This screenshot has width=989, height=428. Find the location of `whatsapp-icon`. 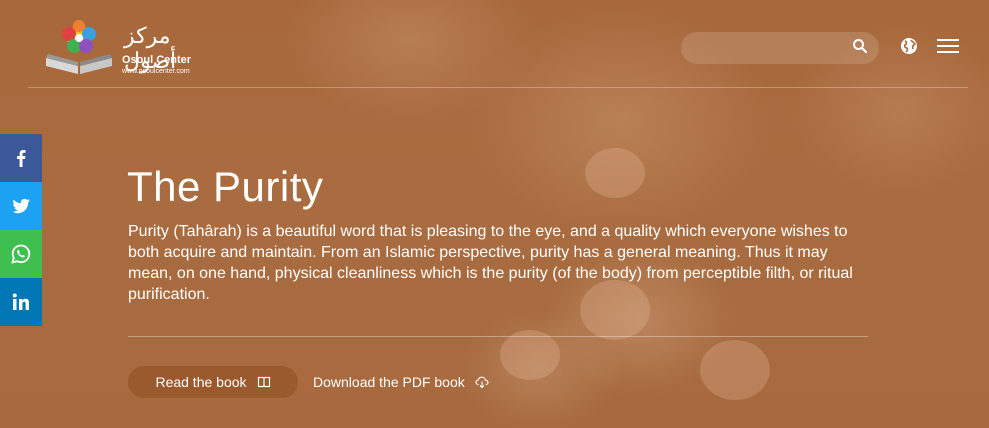

whatsapp-icon is located at coordinates (21, 254).